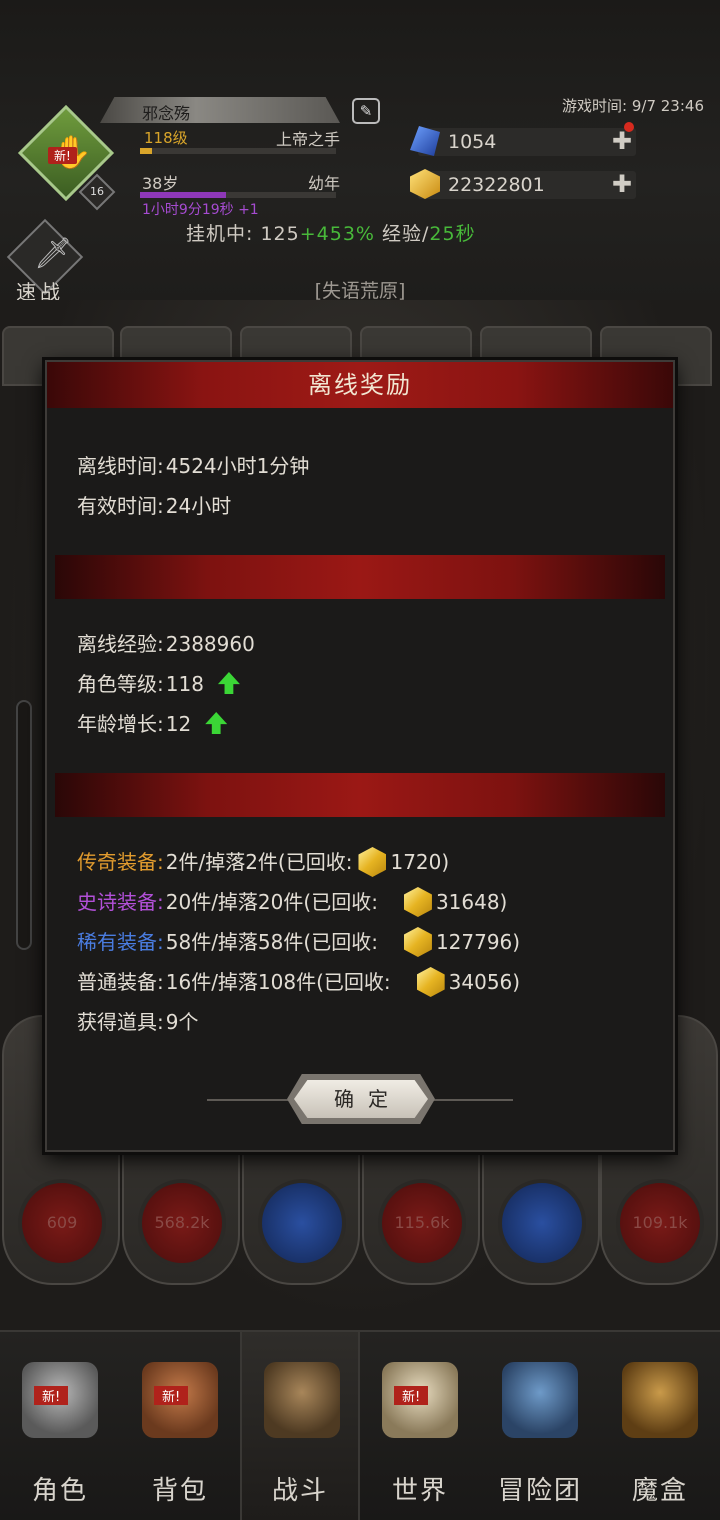  What do you see at coordinates (419, 1491) in the screenshot?
I see `nav-label: 世界` at bounding box center [419, 1491].